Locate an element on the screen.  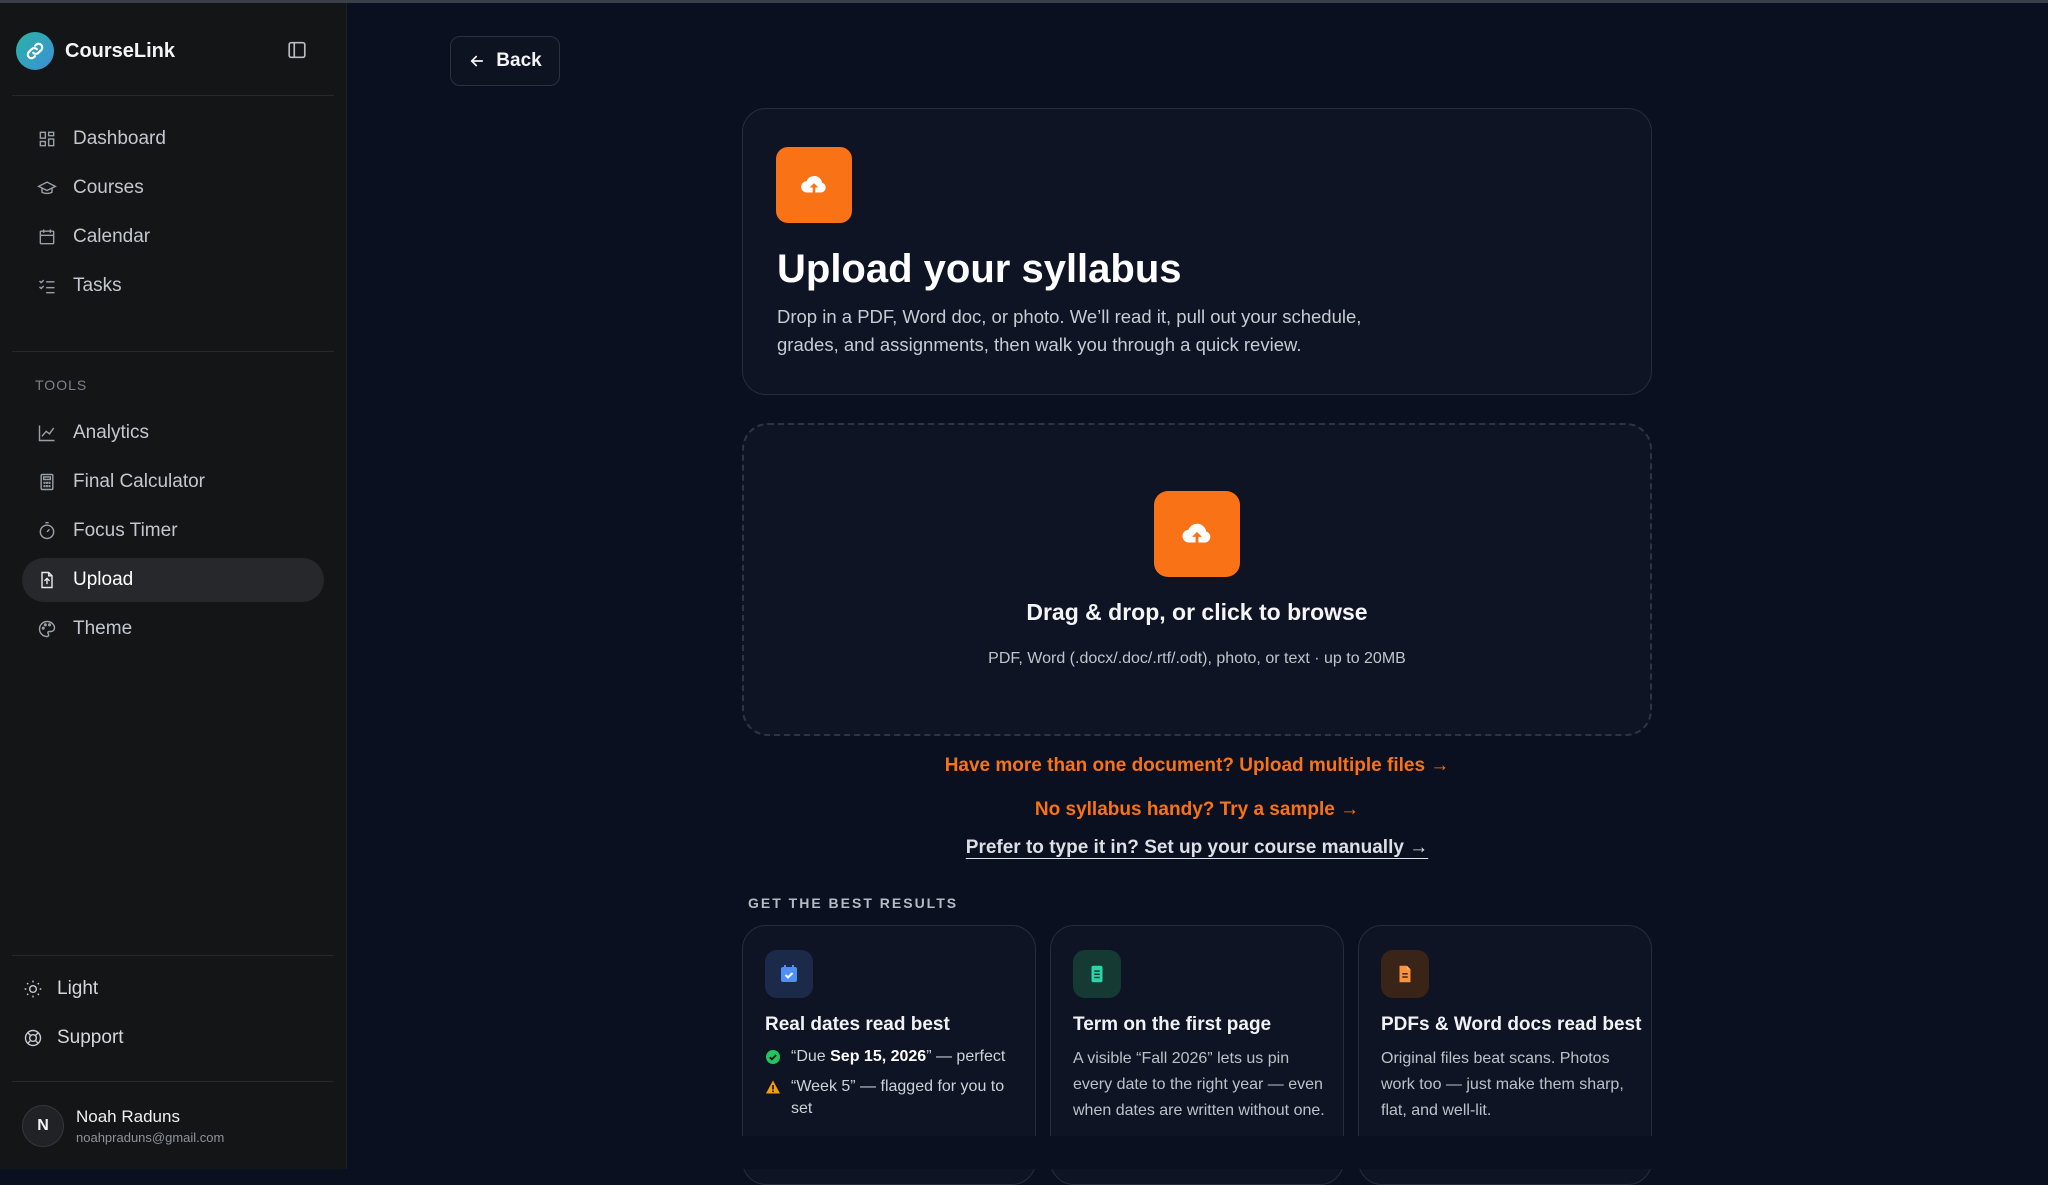
sun-icon is located at coordinates (33, 989).